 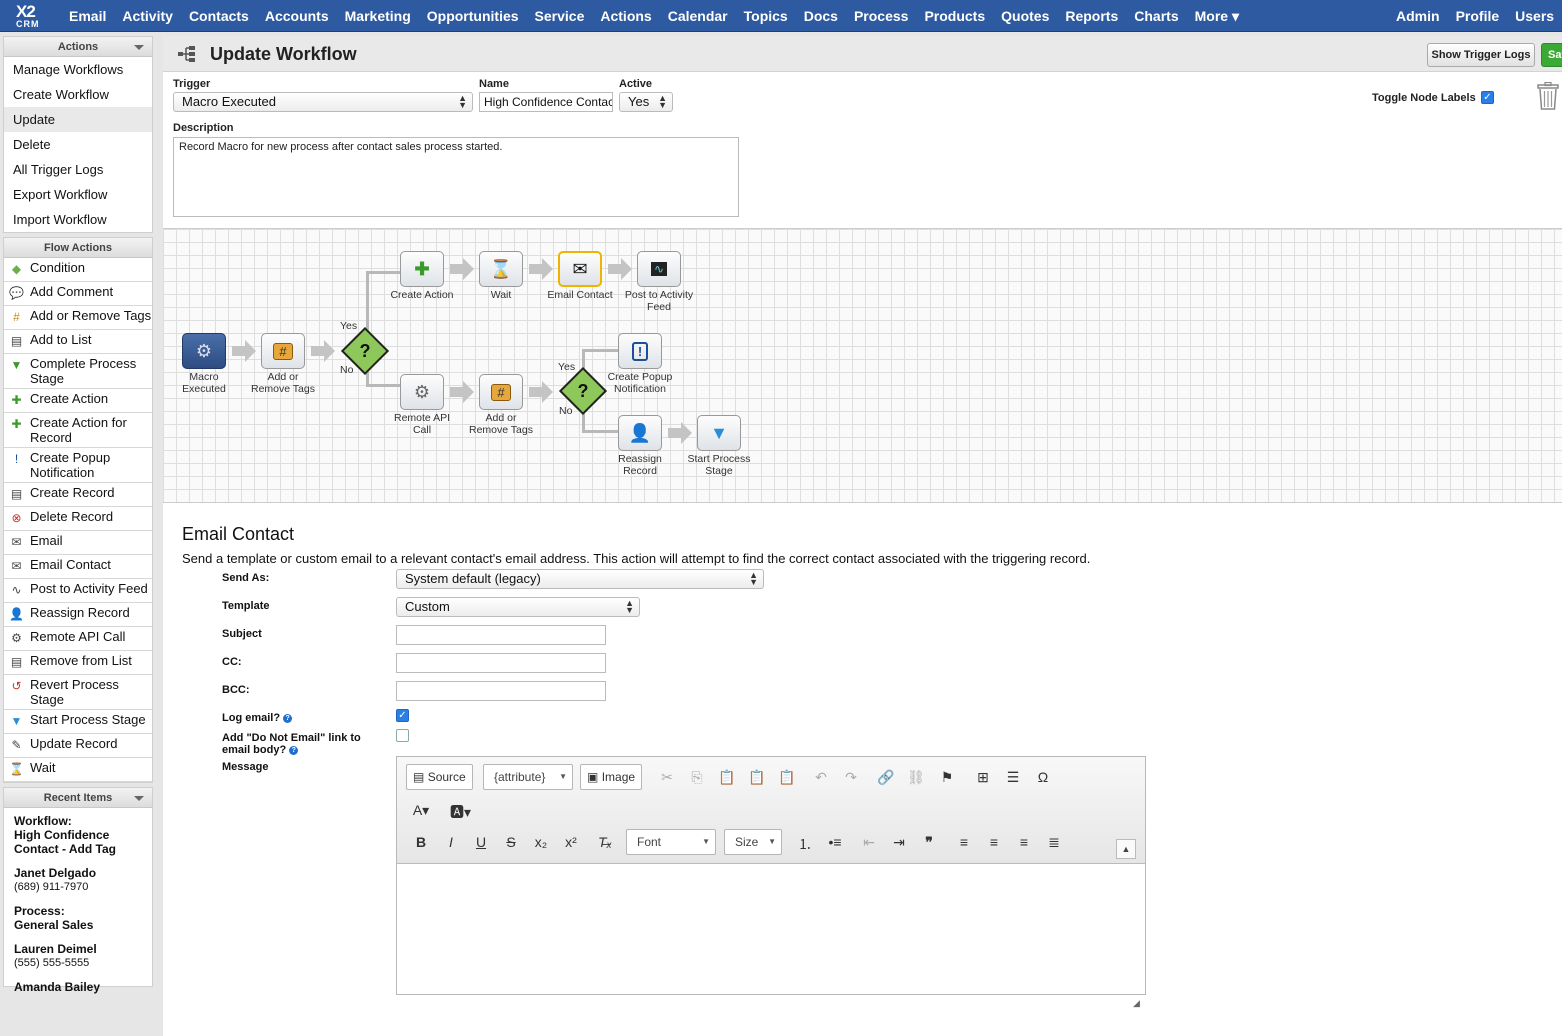 I want to click on log-email-checkbox: ✓, so click(x=402, y=715).